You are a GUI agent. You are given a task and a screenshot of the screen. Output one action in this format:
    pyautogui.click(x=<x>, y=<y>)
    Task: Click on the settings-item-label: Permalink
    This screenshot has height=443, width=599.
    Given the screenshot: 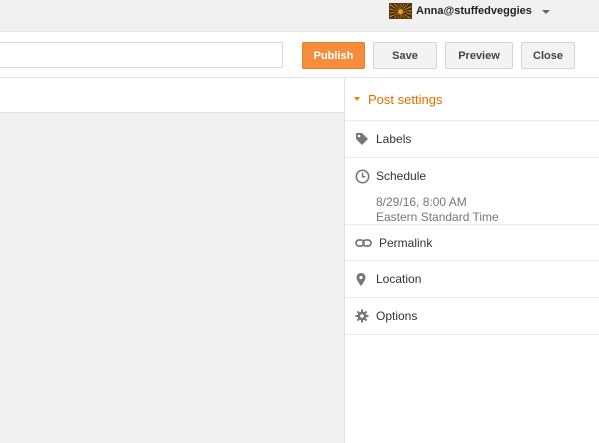 What is the action you would take?
    pyautogui.click(x=406, y=243)
    